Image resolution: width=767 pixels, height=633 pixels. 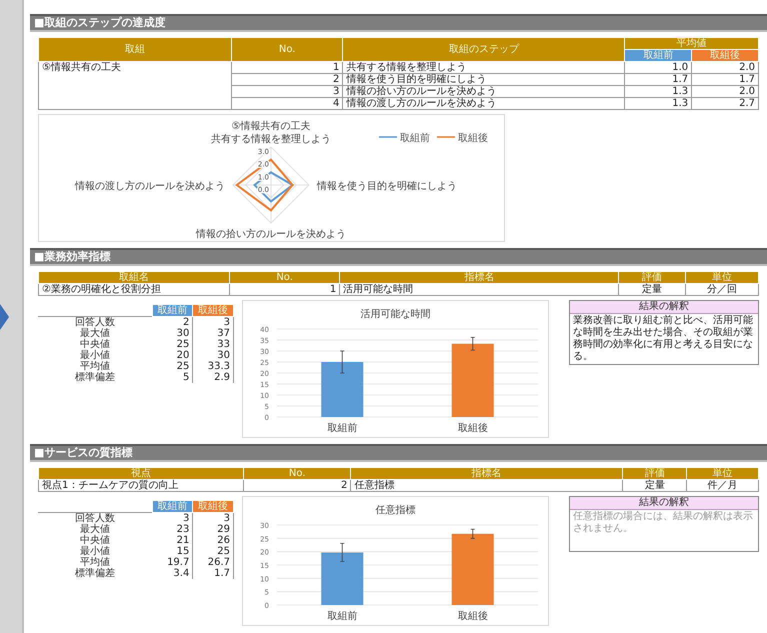 I want to click on table-cell: 件／月, so click(x=722, y=486).